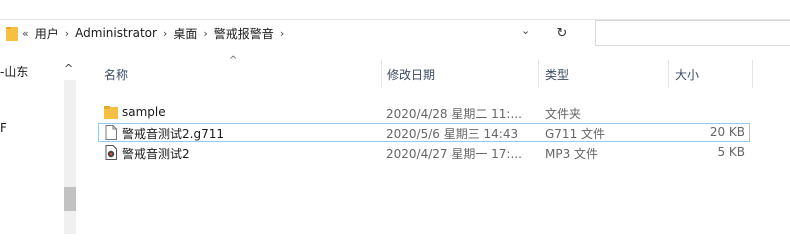  Describe the element at coordinates (233, 60) in the screenshot. I see `sort-indicator-icon: ^` at that location.